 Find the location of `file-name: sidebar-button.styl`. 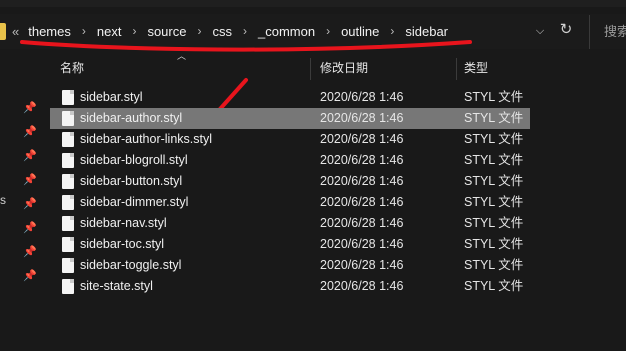

file-name: sidebar-button.styl is located at coordinates (131, 181).